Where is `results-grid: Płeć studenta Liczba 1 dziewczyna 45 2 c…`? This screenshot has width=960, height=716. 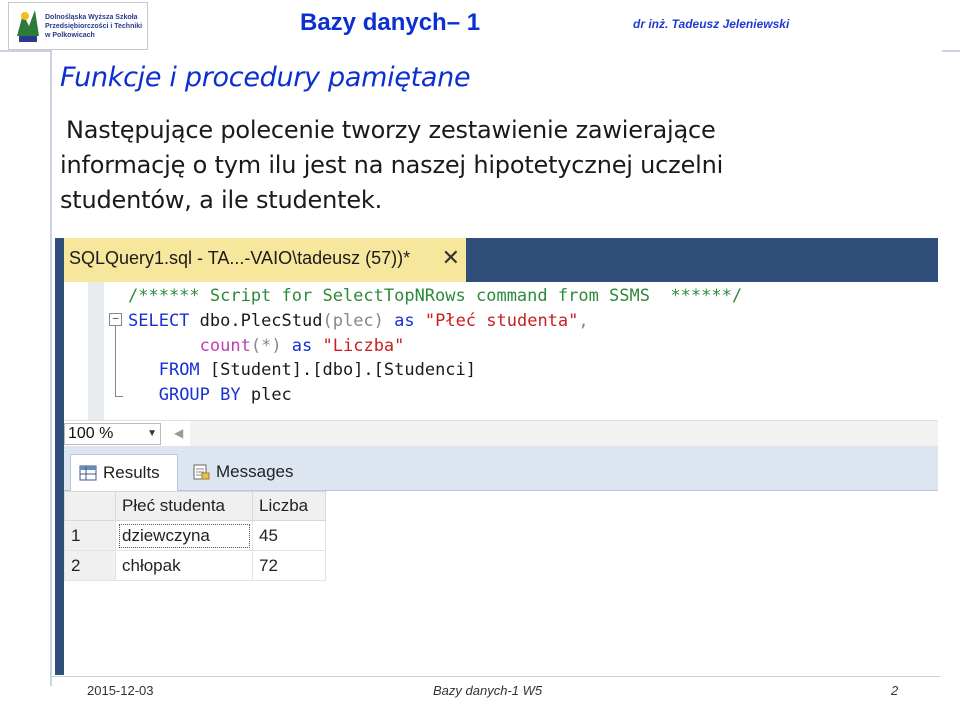 results-grid: Płeć studenta Liczba 1 dziewczyna 45 2 c… is located at coordinates (195, 536).